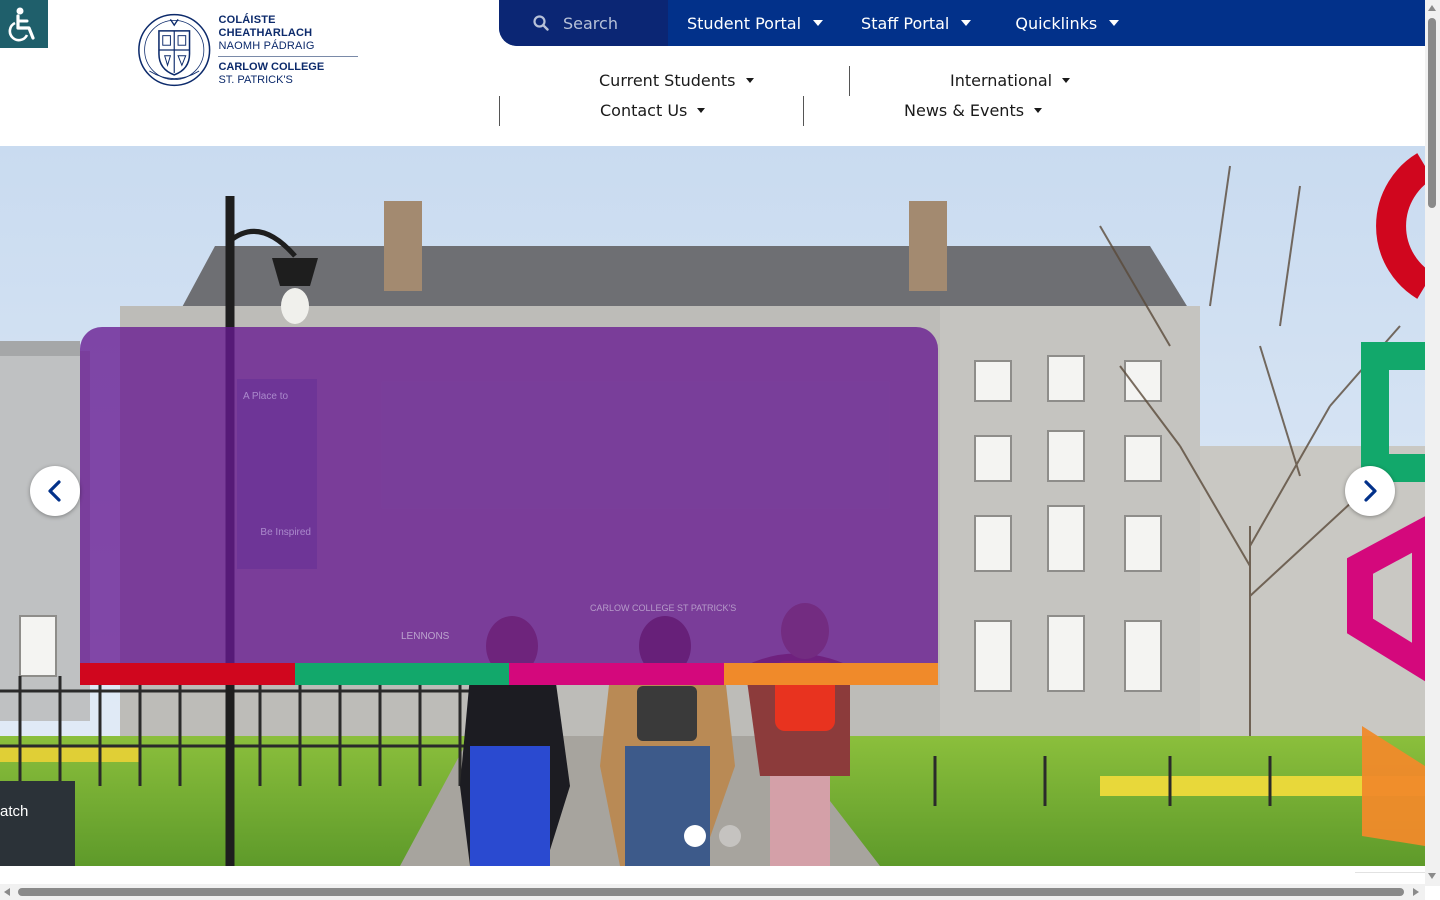 This screenshot has height=900, width=1440. What do you see at coordinates (1432, 443) in the screenshot?
I see `vertical-scrollbar` at bounding box center [1432, 443].